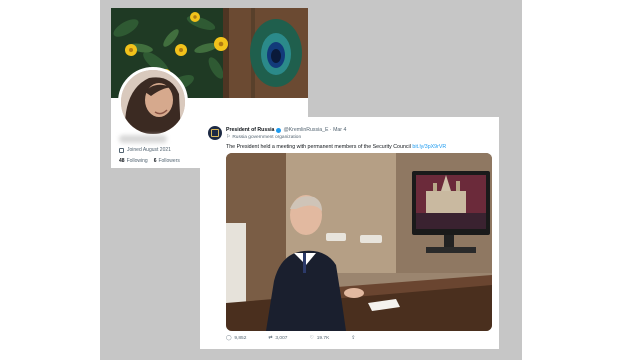 This screenshot has width=640, height=360. I want to click on emblem-icon, so click(215, 133).